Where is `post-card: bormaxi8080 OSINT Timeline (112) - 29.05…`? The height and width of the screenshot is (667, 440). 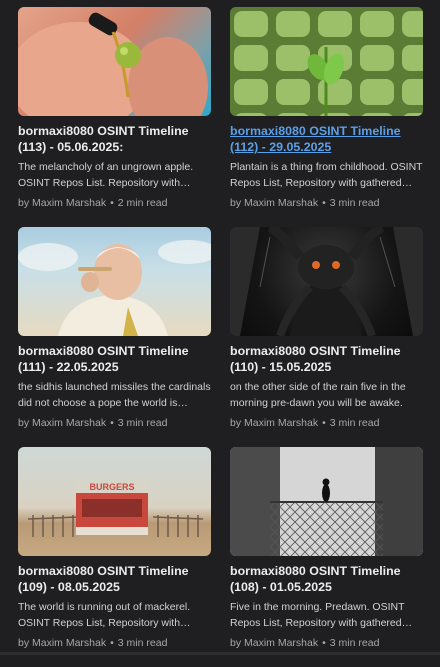
post-card: bormaxi8080 OSINT Timeline (112) - 29.05… is located at coordinates (326, 117).